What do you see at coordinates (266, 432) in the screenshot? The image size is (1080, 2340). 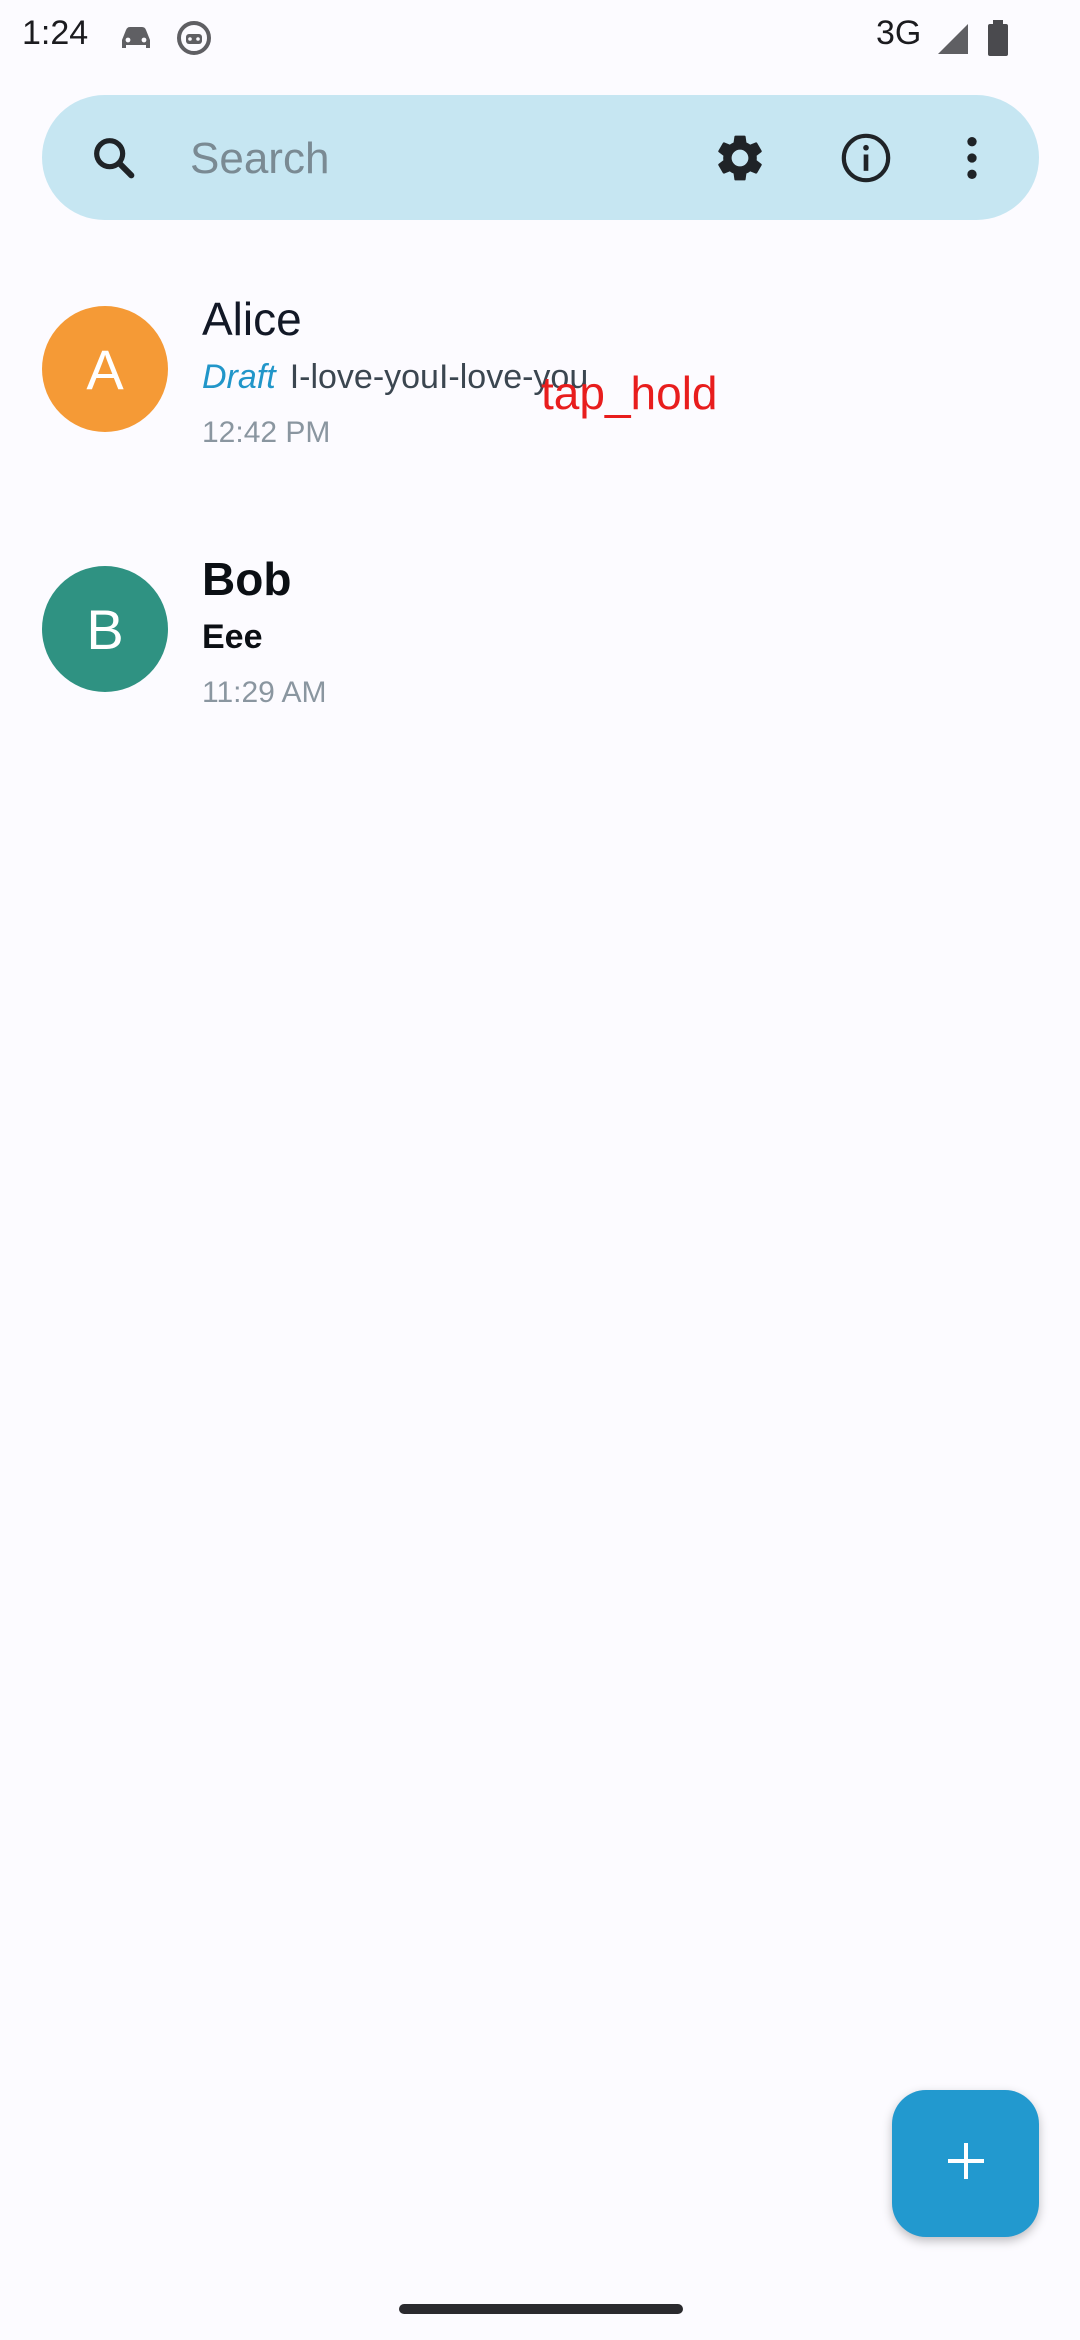 I see `message-time: 12:42 PM` at bounding box center [266, 432].